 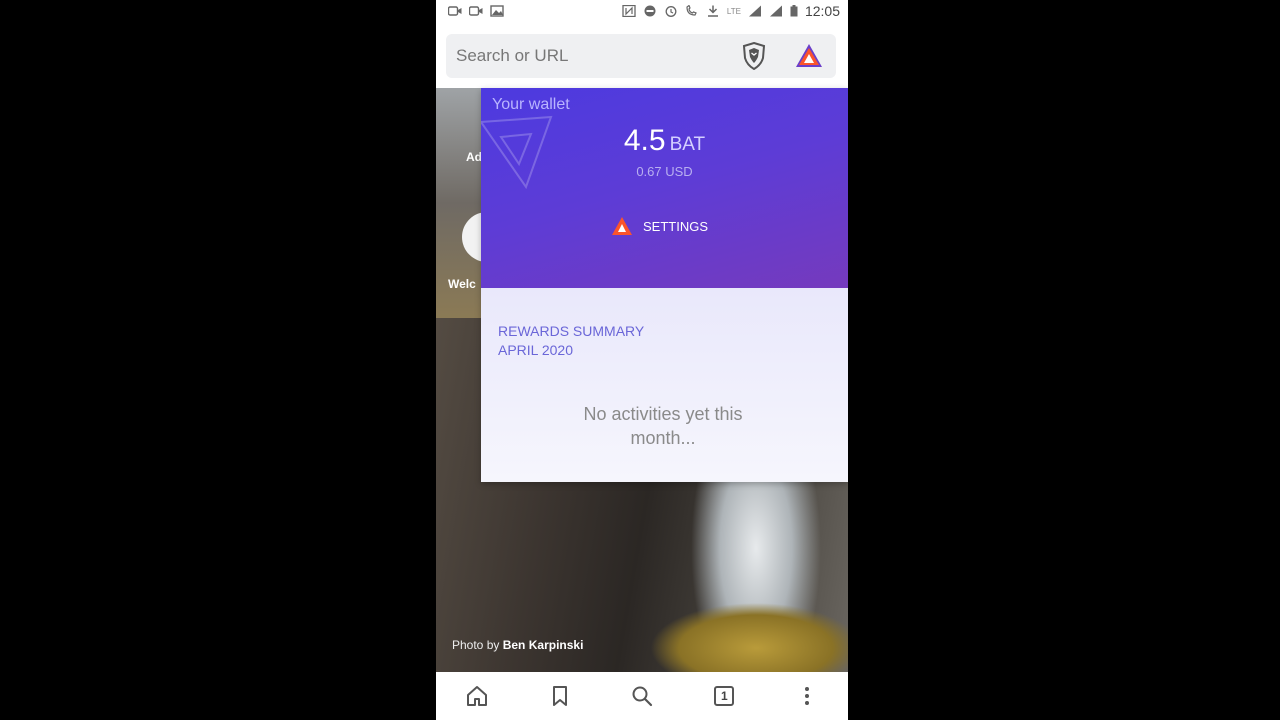 I want to click on more-menu-button, so click(x=807, y=696).